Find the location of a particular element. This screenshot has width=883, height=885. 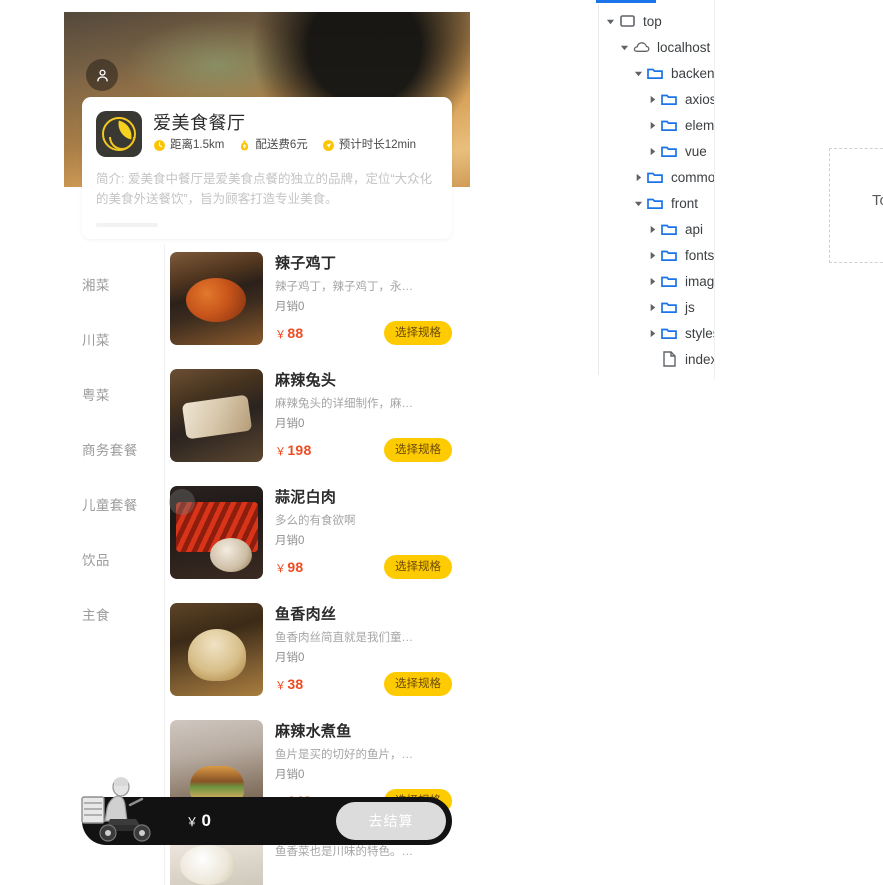

tree-node-element-ui: element-ui is located at coordinates (653, 125).